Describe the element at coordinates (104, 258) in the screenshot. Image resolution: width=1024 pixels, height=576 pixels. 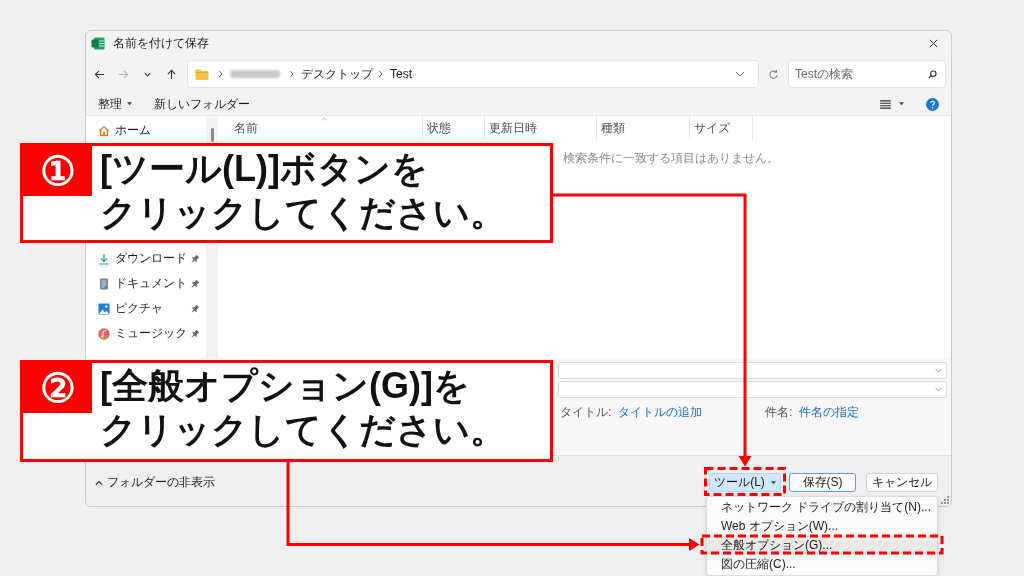
I see `download-icon` at that location.